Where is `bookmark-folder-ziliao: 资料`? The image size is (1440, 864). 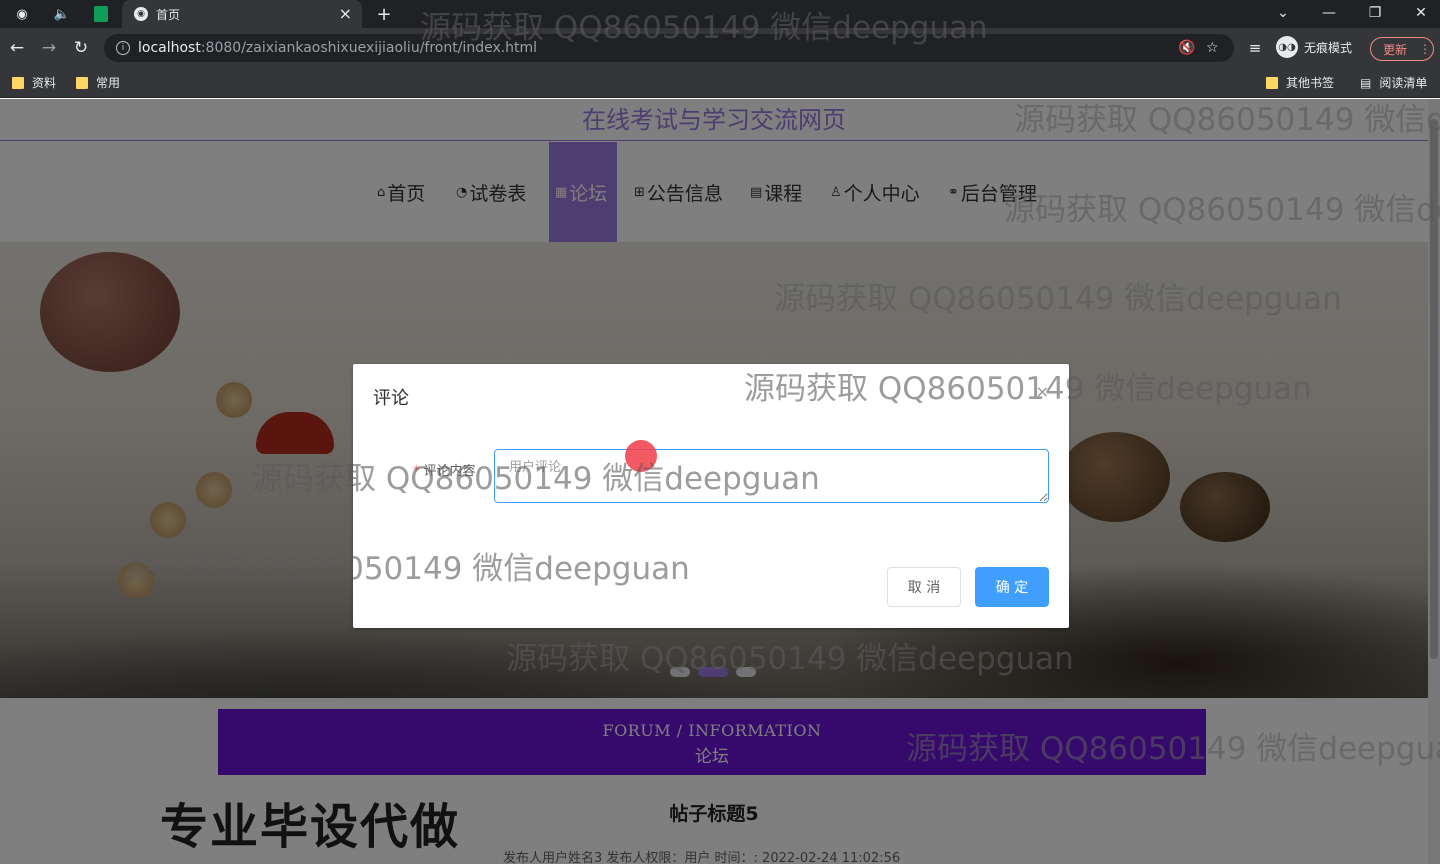
bookmark-folder-ziliao: 资料 is located at coordinates (34, 82).